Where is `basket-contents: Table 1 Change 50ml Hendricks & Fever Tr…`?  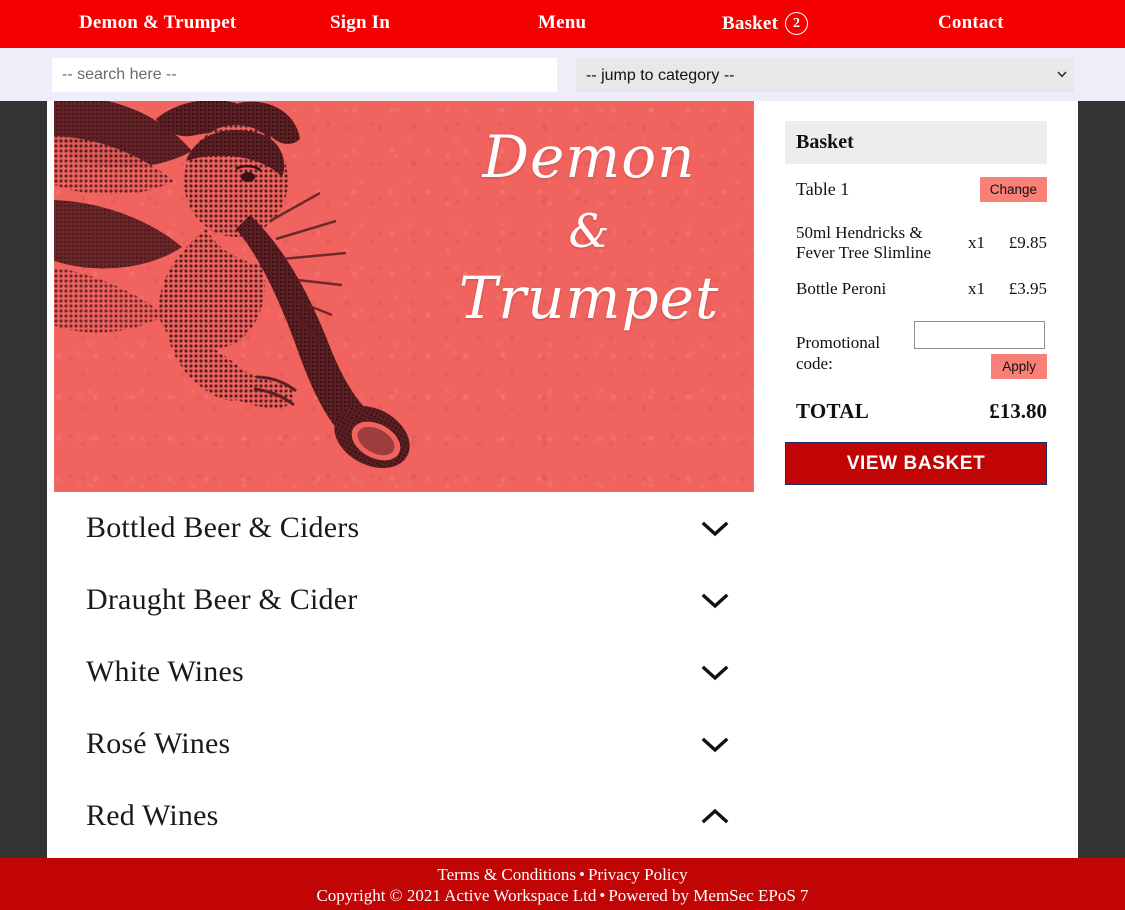 basket-contents: Table 1 Change 50ml Hendricks & Fever Tr… is located at coordinates (916, 325).